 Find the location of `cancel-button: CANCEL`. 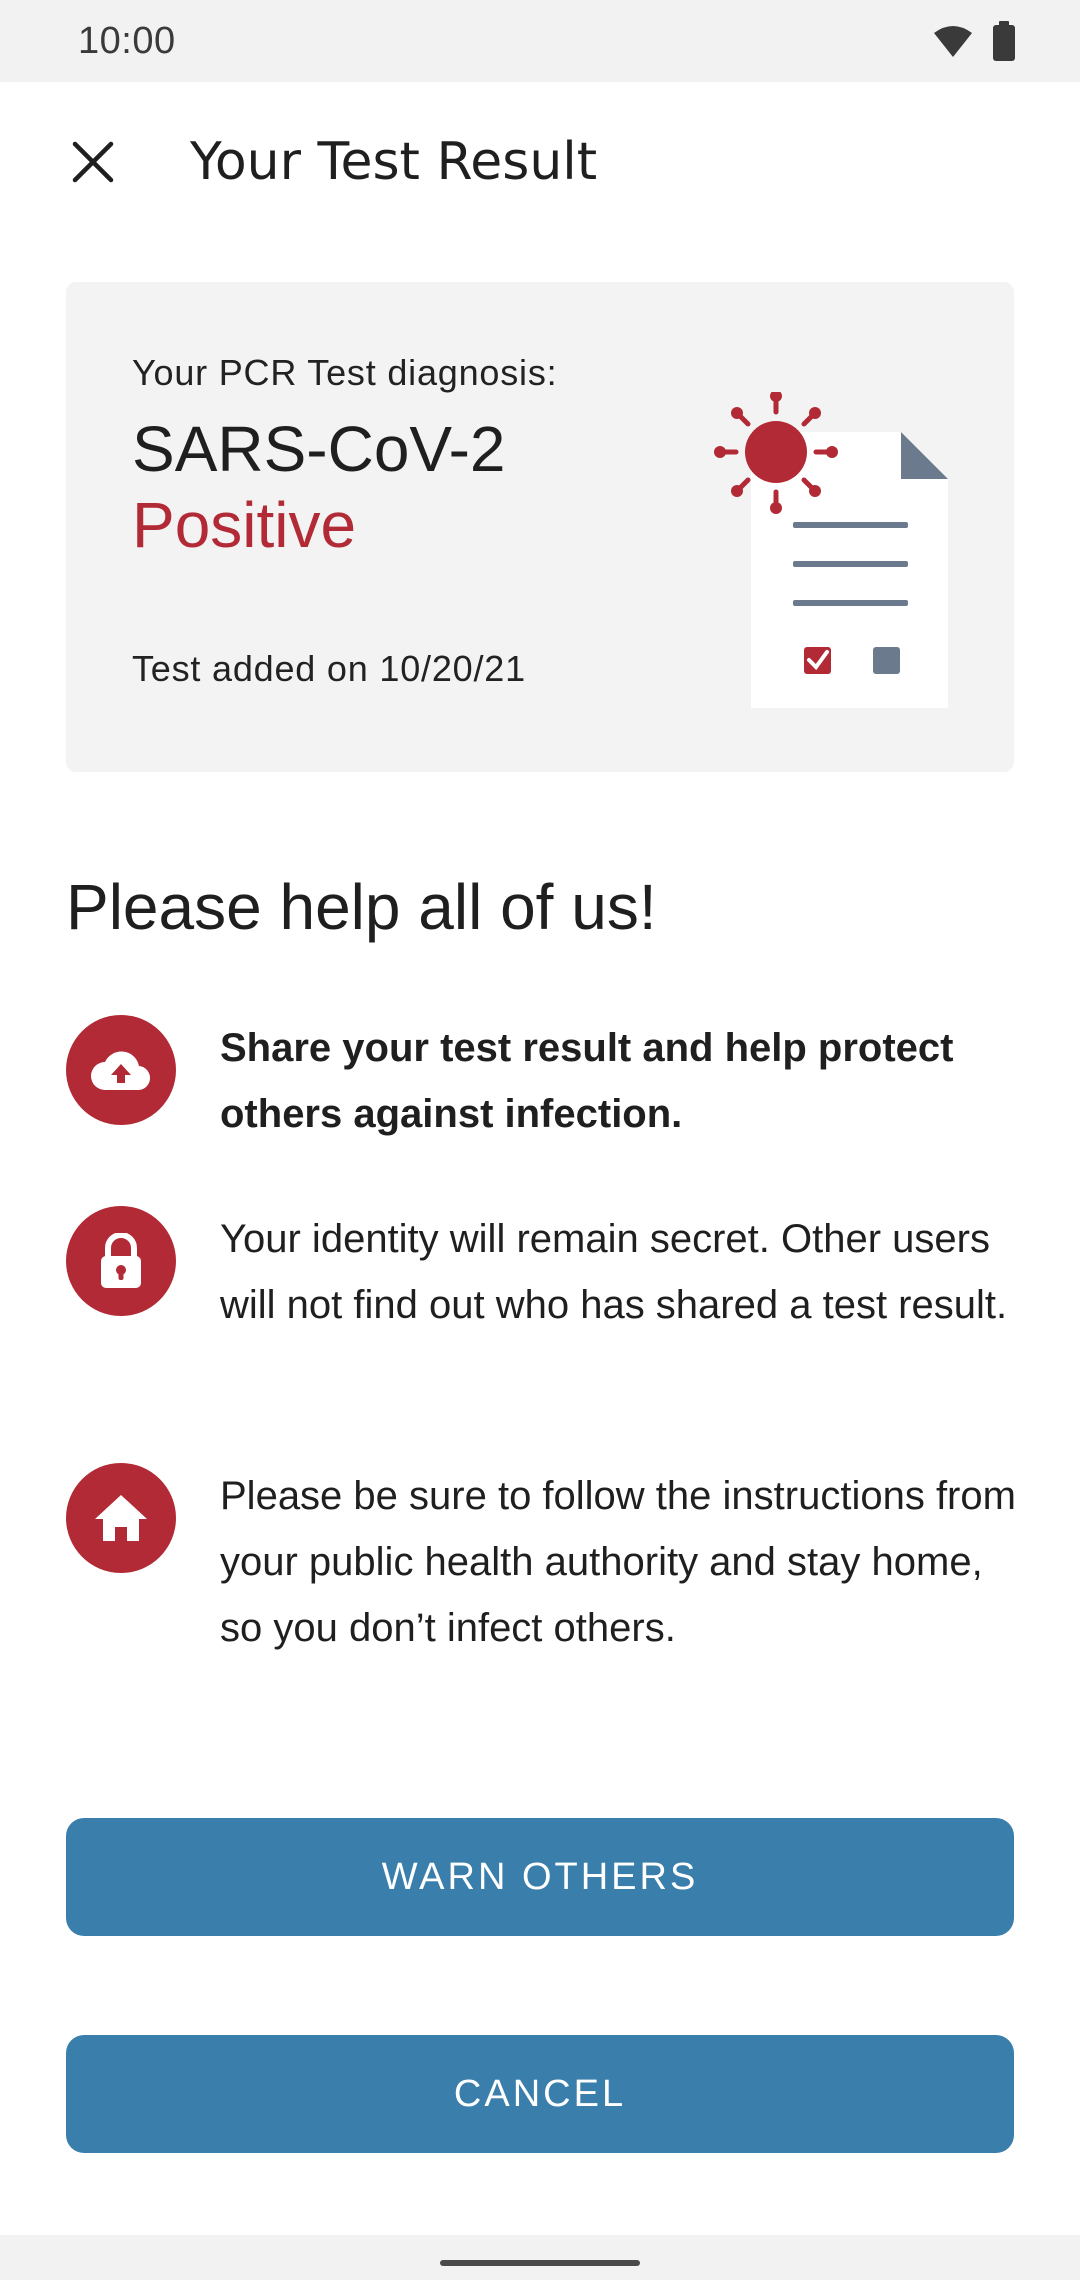

cancel-button: CANCEL is located at coordinates (540, 2094).